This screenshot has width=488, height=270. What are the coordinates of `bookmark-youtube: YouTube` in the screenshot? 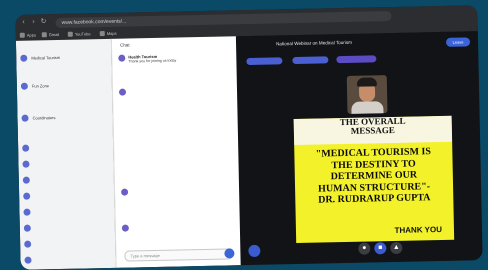 It's located at (79, 34).